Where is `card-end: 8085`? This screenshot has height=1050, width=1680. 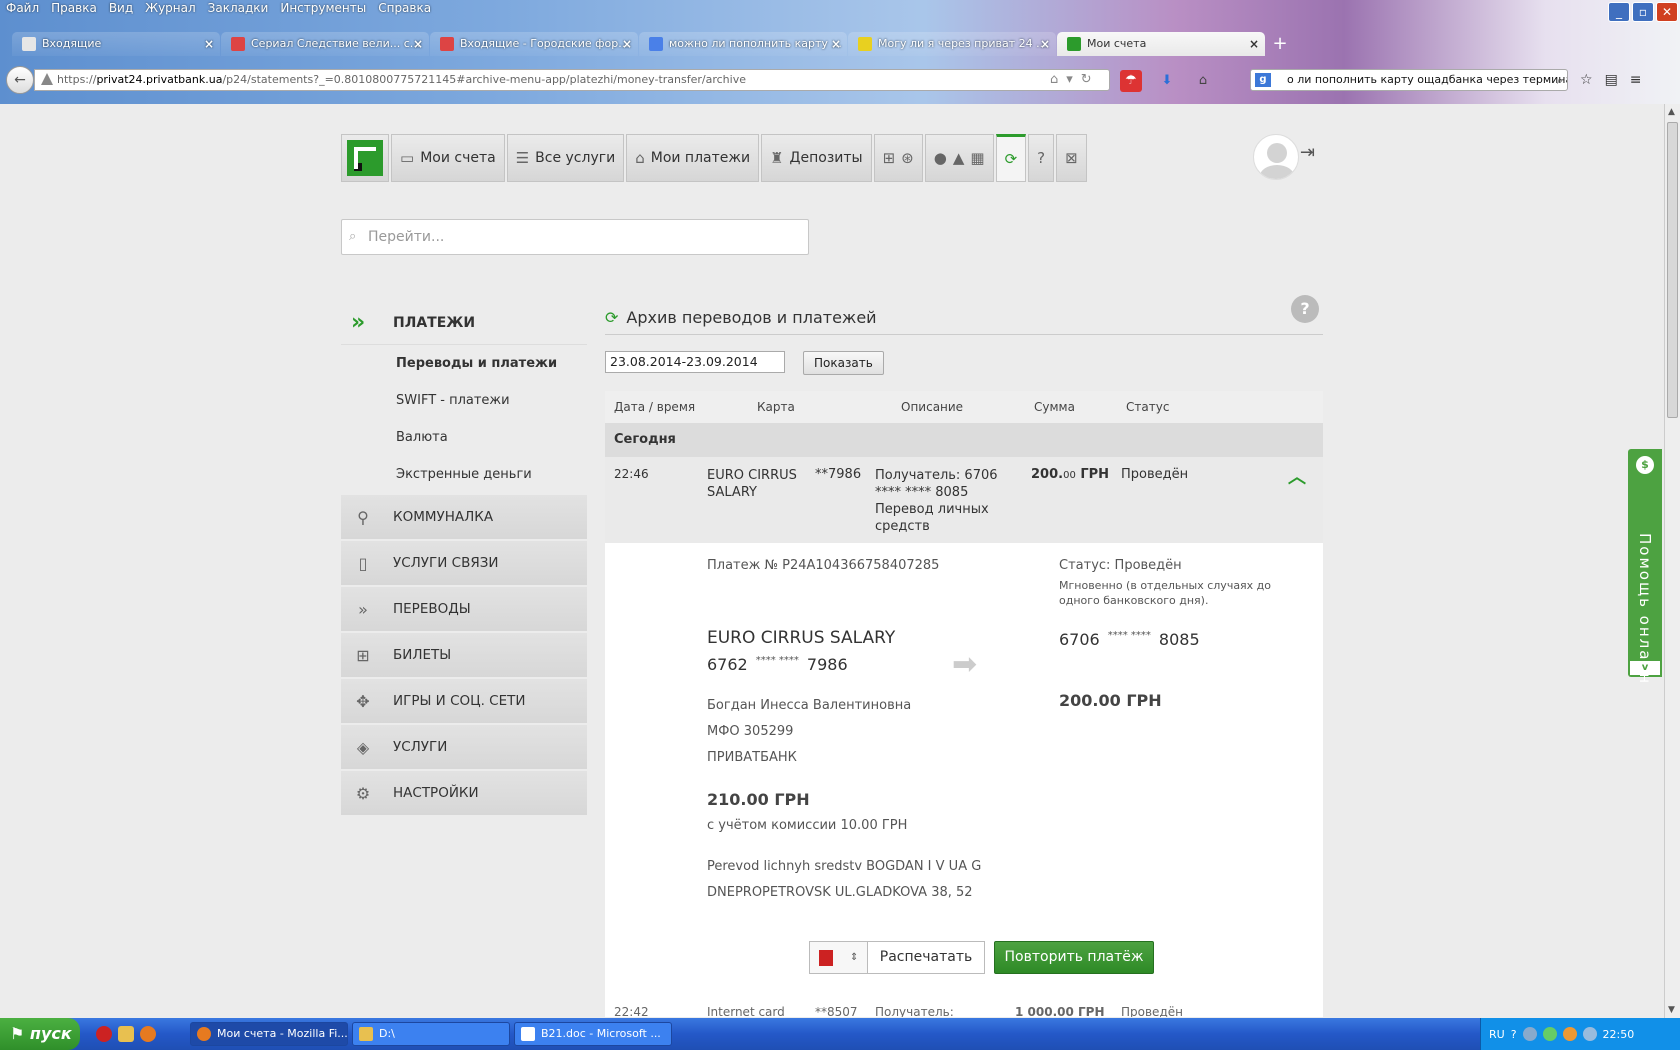
card-end: 8085 is located at coordinates (1179, 639).